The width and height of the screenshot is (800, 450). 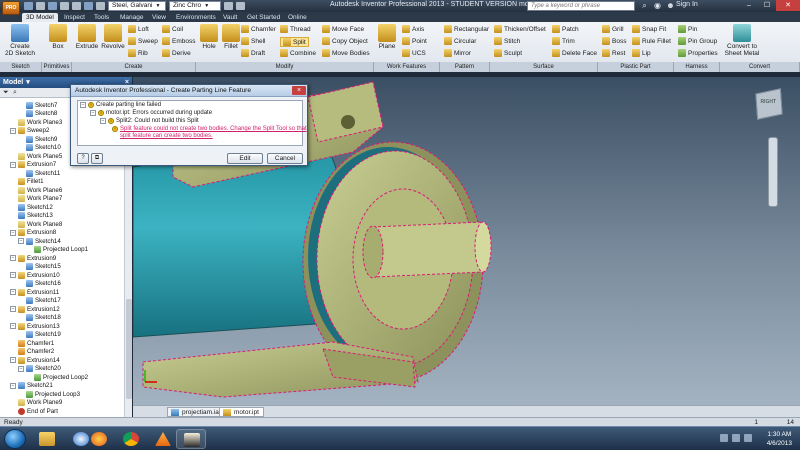 I want to click on tab-environments: Environments, so click(x=196, y=17).